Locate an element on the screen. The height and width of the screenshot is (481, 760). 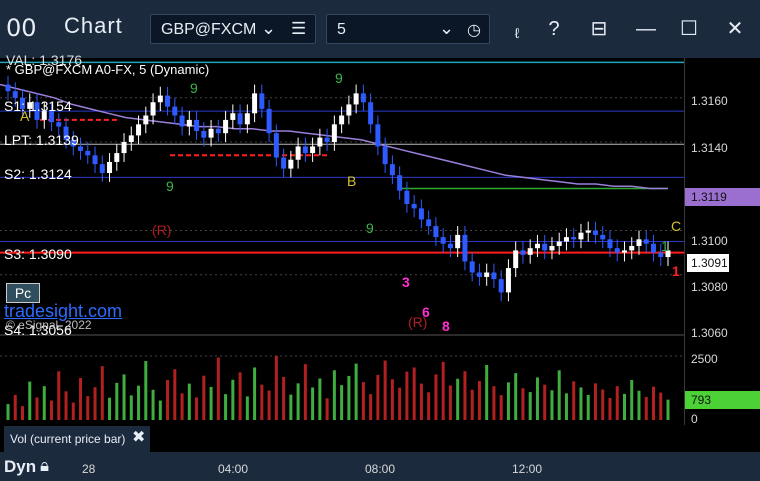
copyright-text: © eSignal, 2022 is located at coordinates (49, 325).